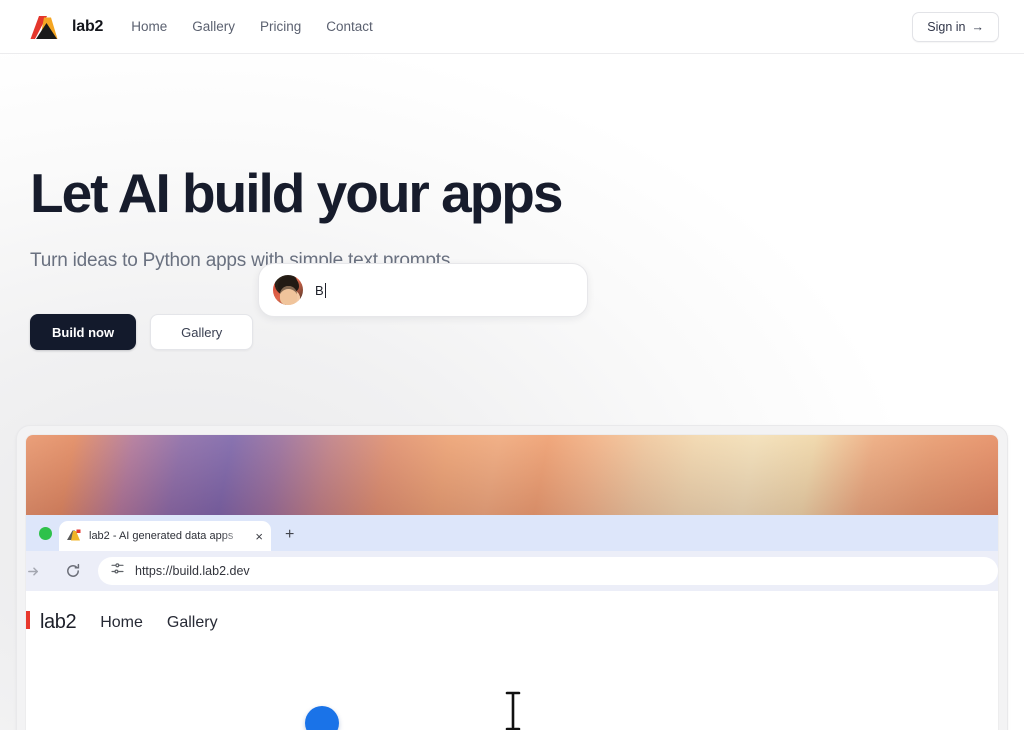 The width and height of the screenshot is (1024, 730). I want to click on sign-in-button: Sign in →, so click(955, 27).